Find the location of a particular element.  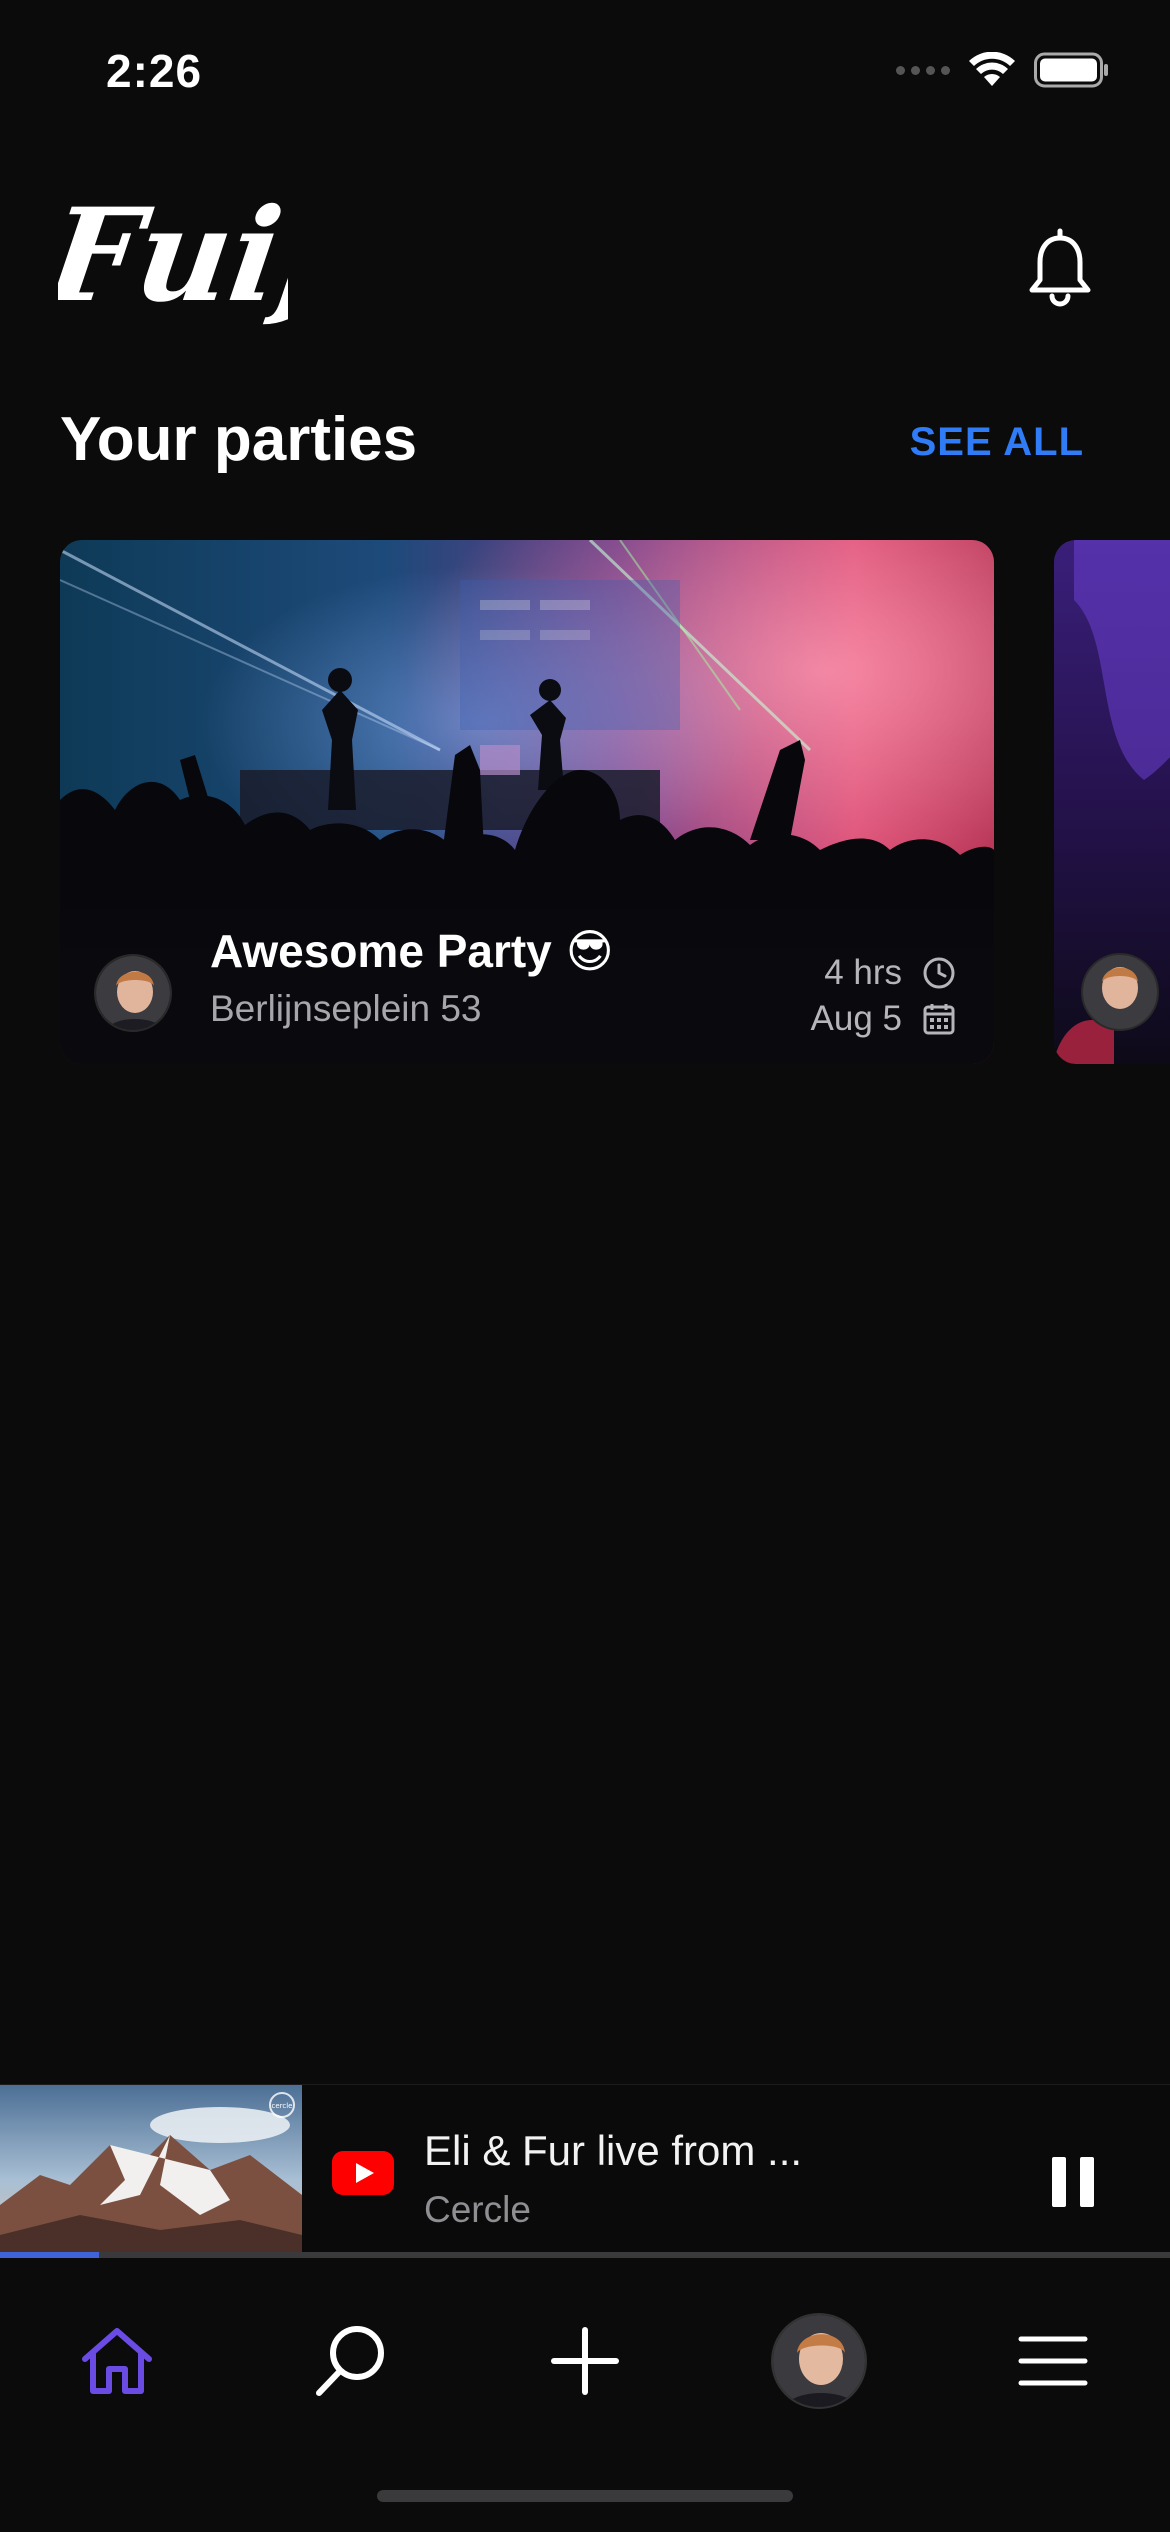

status-icons is located at coordinates (1003, 70).